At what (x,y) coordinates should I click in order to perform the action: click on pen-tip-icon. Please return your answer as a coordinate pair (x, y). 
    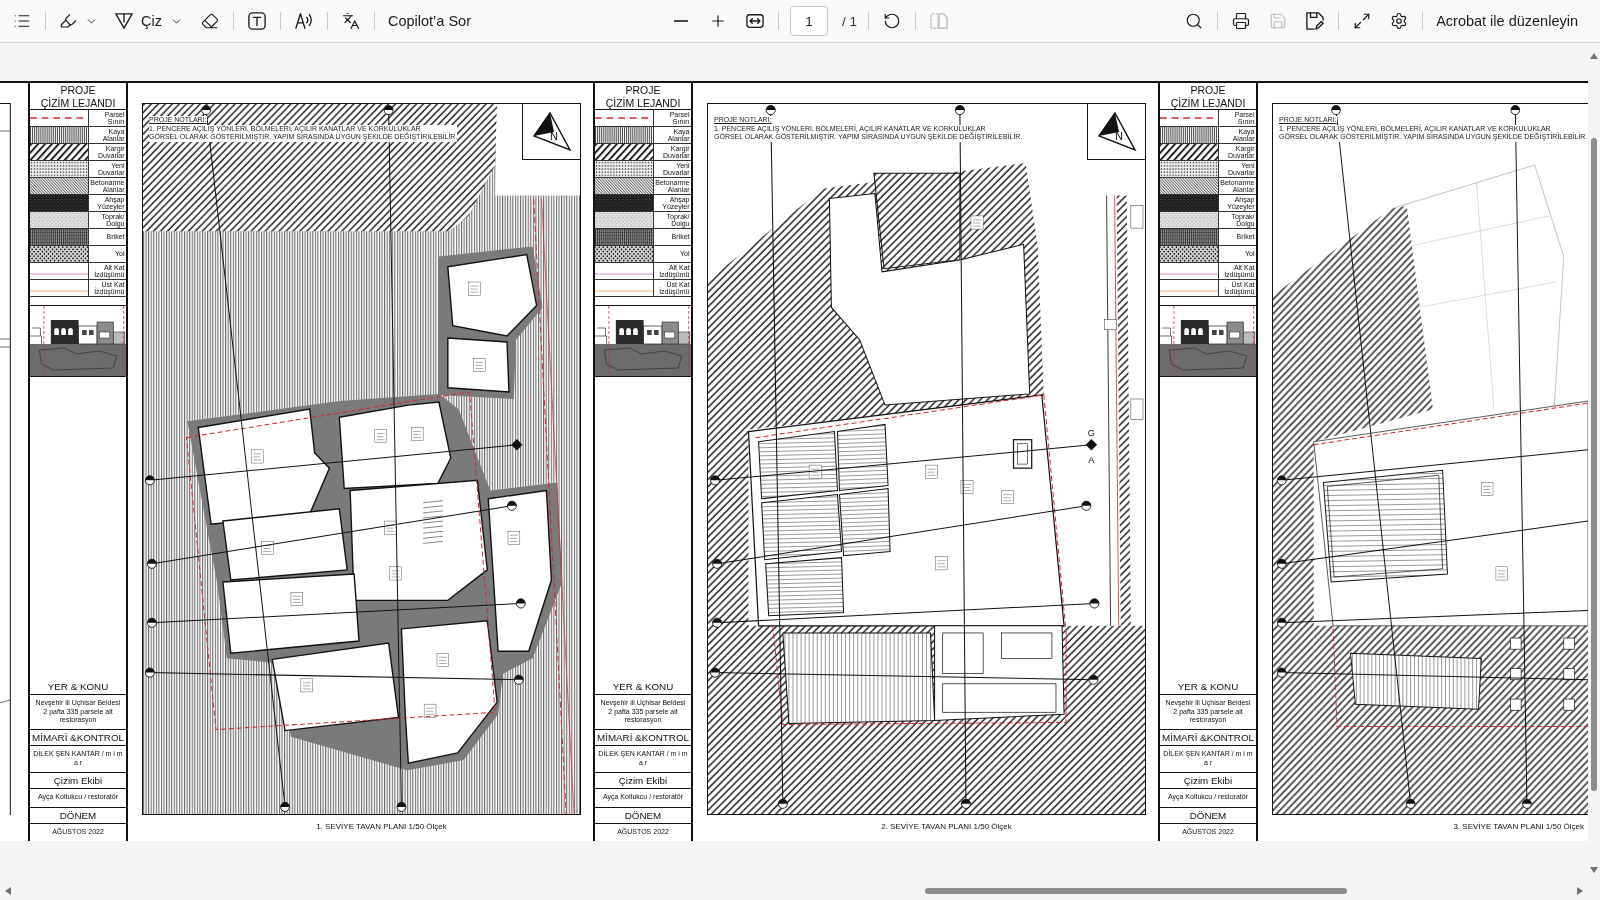
    Looking at the image, I should click on (124, 21).